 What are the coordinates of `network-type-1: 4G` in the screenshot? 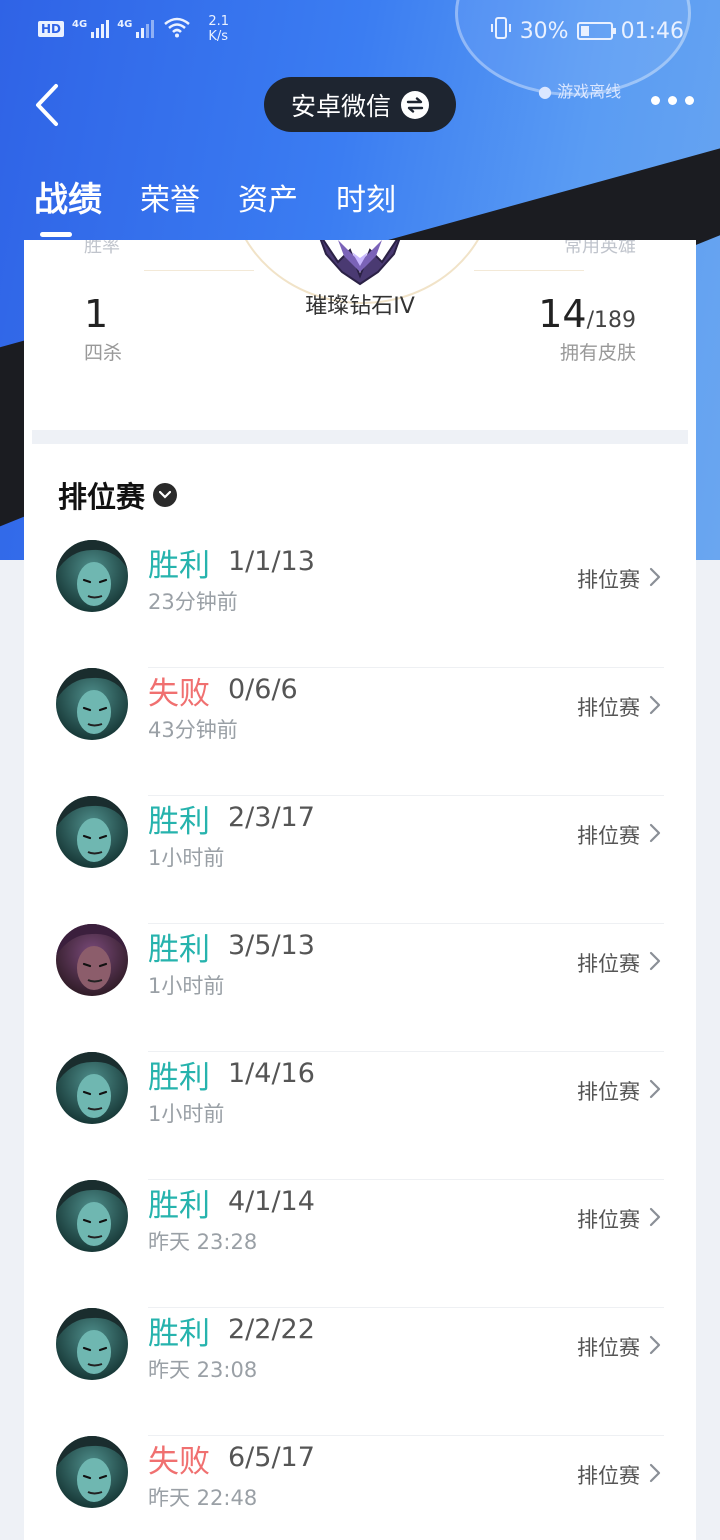 It's located at (80, 24).